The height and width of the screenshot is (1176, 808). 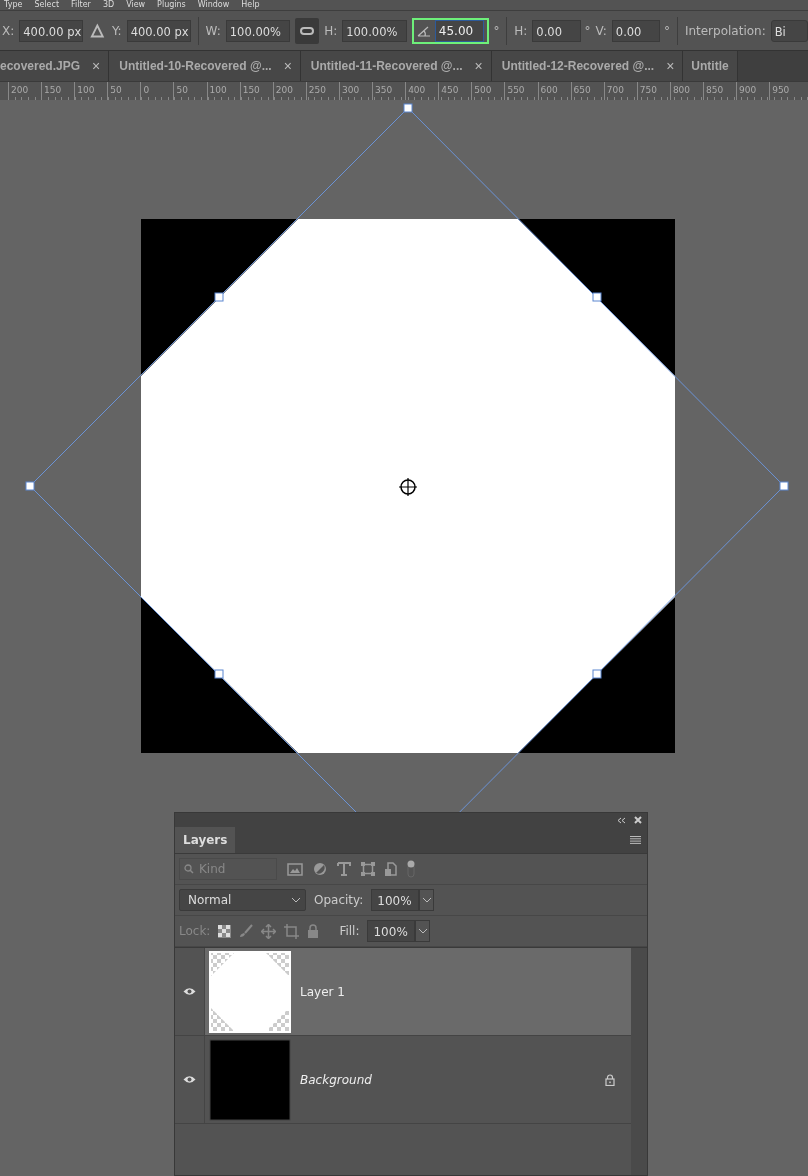 I want to click on ruler-label: 700, so click(x=620, y=91).